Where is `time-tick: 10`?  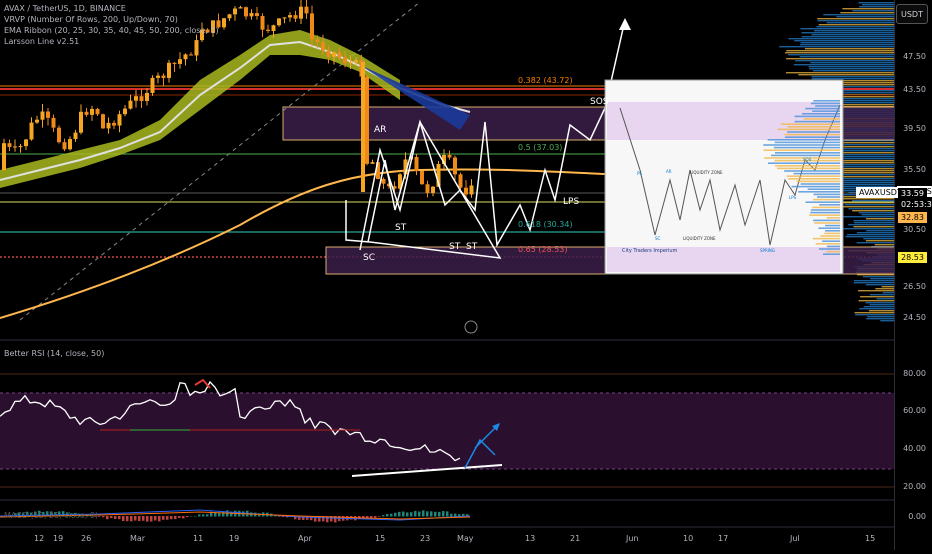
time-tick: 10 is located at coordinates (688, 538).